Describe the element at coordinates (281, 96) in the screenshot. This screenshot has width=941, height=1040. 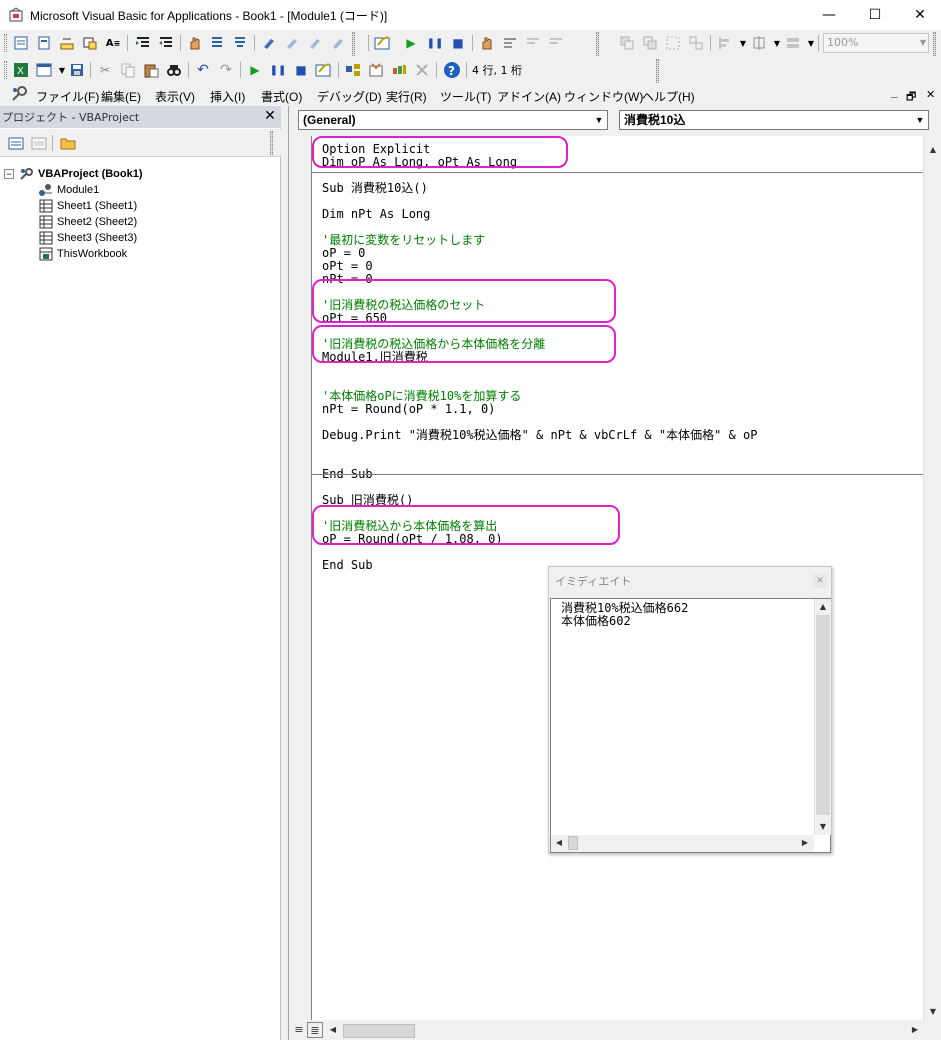
I see `menu-format: 書式(O)` at that location.